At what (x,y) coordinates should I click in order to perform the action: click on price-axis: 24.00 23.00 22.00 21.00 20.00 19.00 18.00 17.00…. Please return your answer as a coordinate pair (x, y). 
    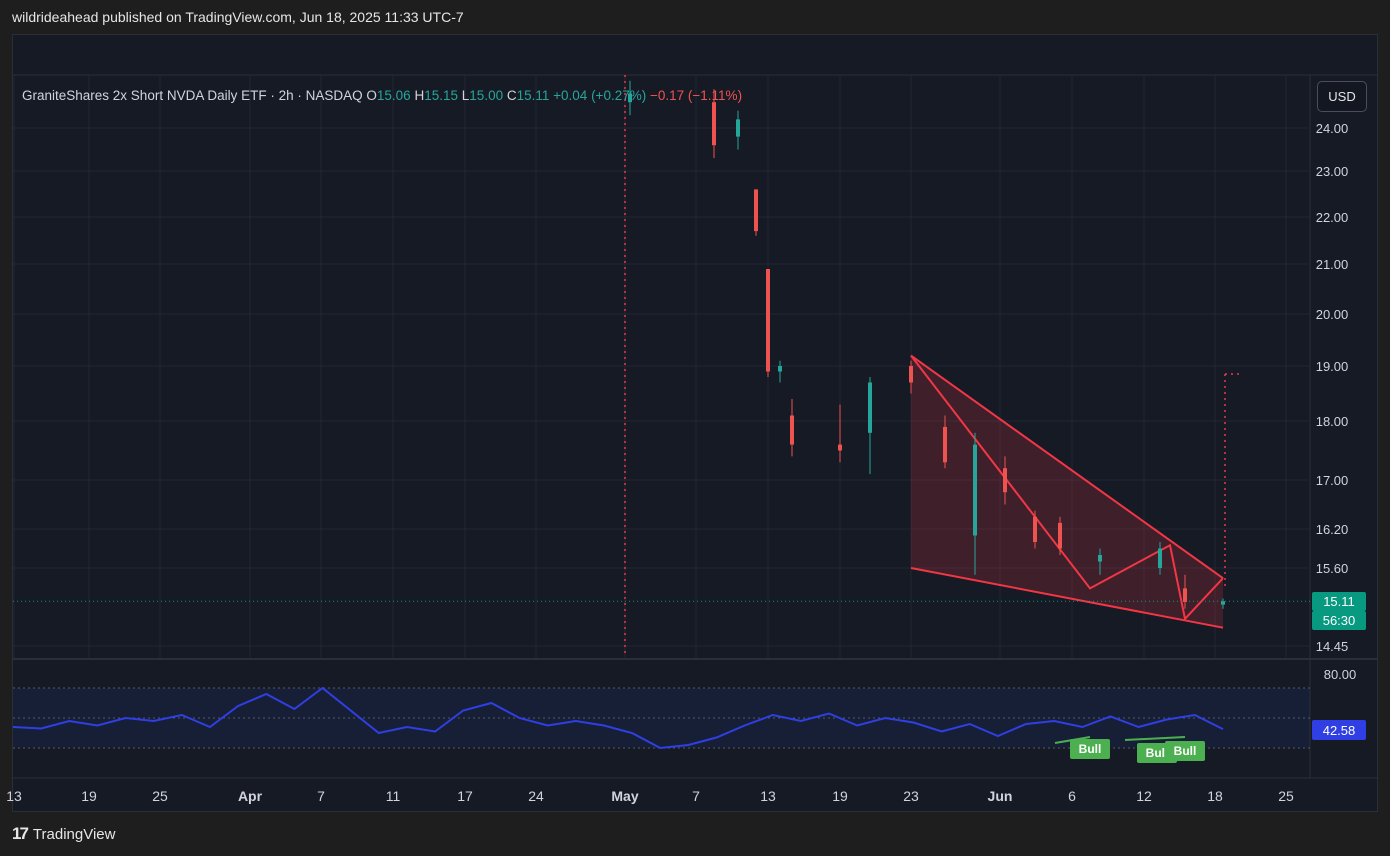
    Looking at the image, I should click on (1332, 387).